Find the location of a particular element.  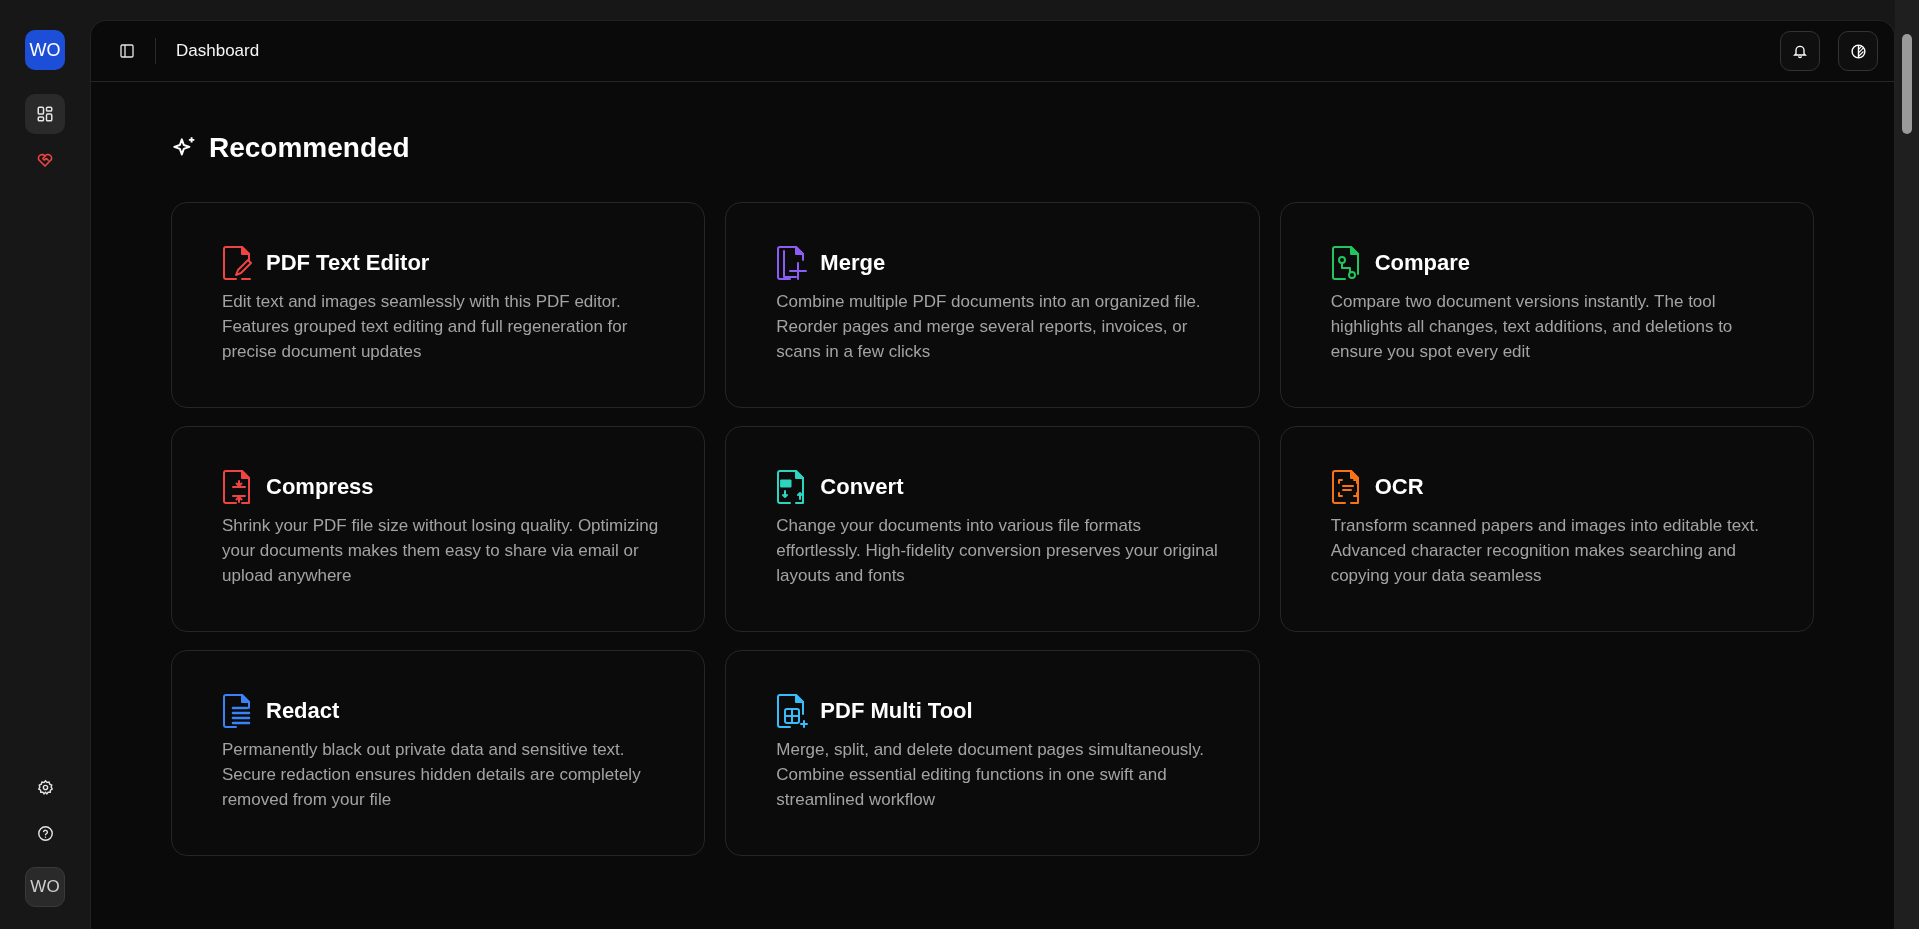

contrast-icon is located at coordinates (1858, 51).